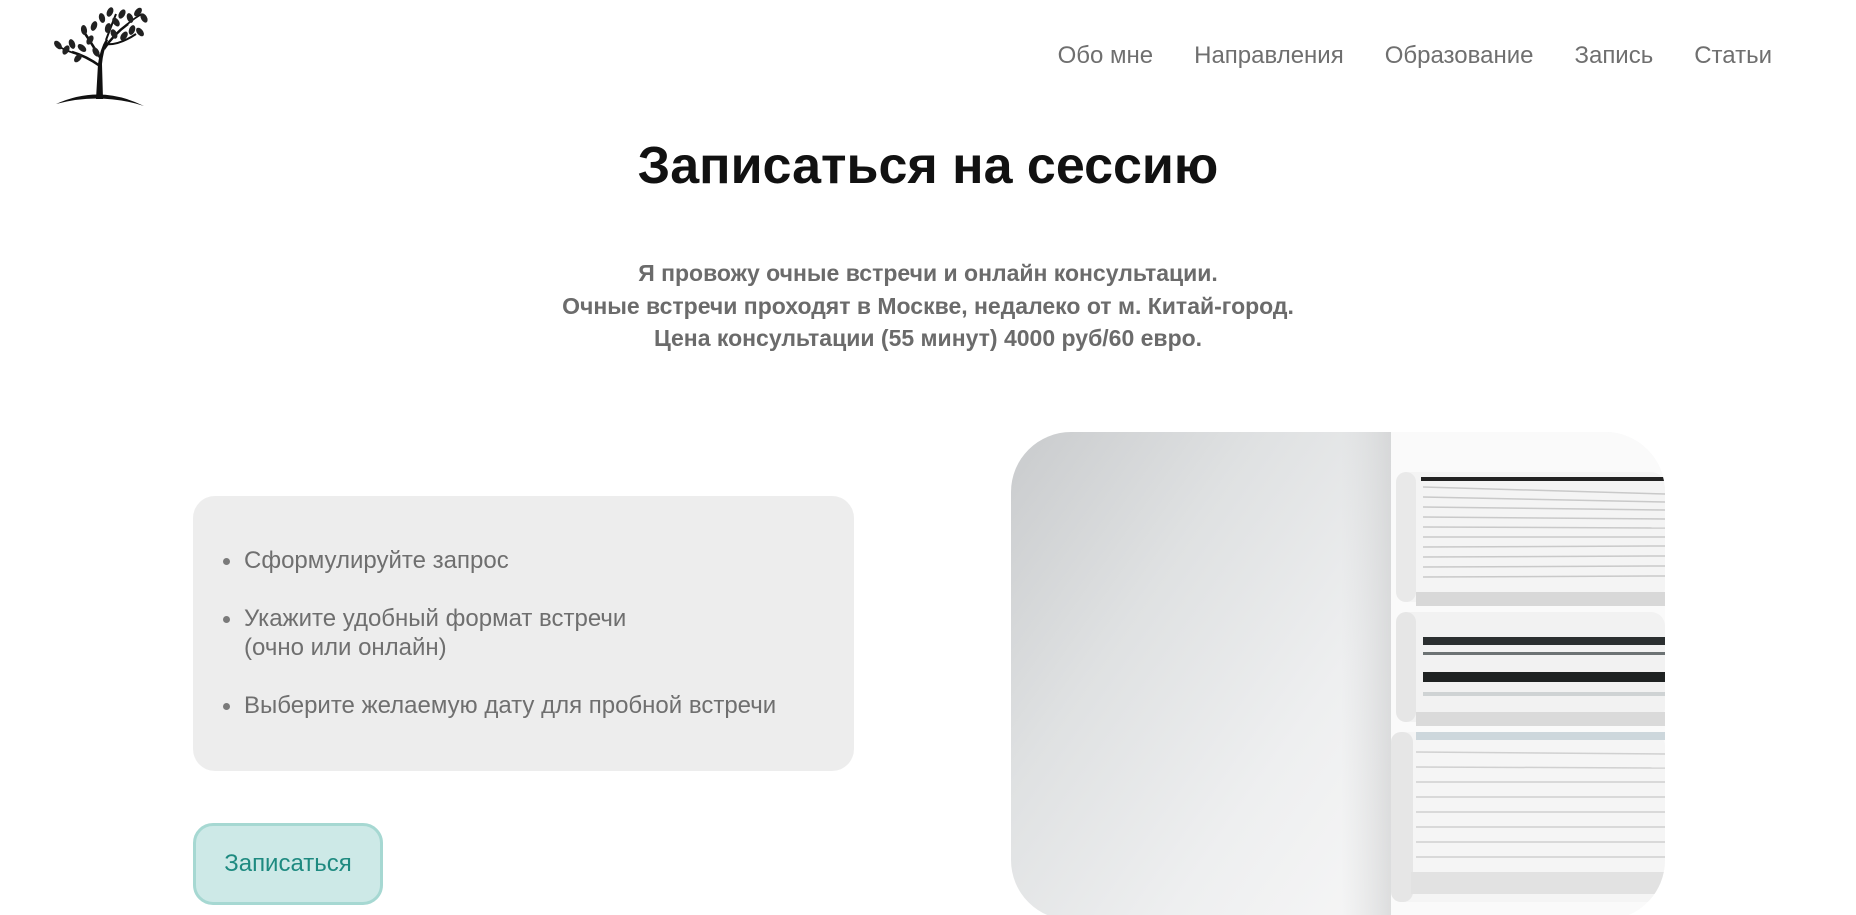 Image resolution: width=1856 pixels, height=915 pixels. Describe the element at coordinates (928, 166) in the screenshot. I see `page-title: Записаться на сессию` at that location.